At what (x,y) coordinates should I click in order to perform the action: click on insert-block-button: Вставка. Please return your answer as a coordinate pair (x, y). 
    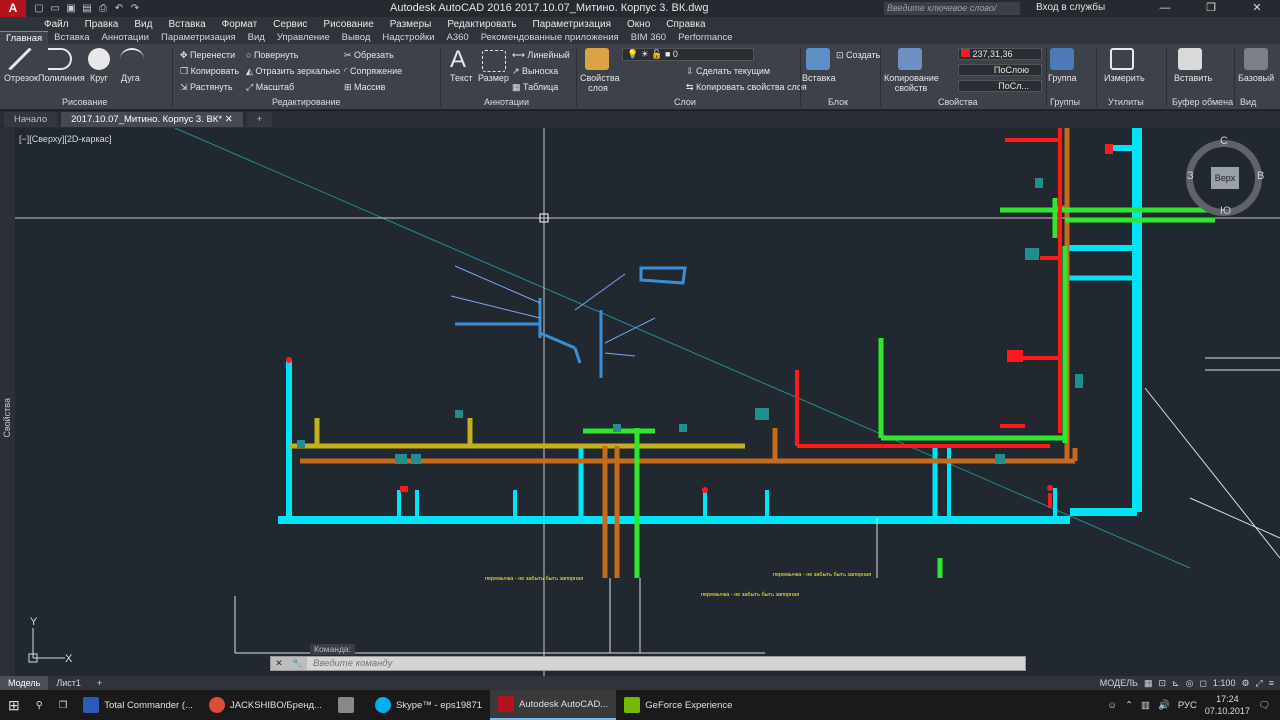
    Looking at the image, I should click on (818, 78).